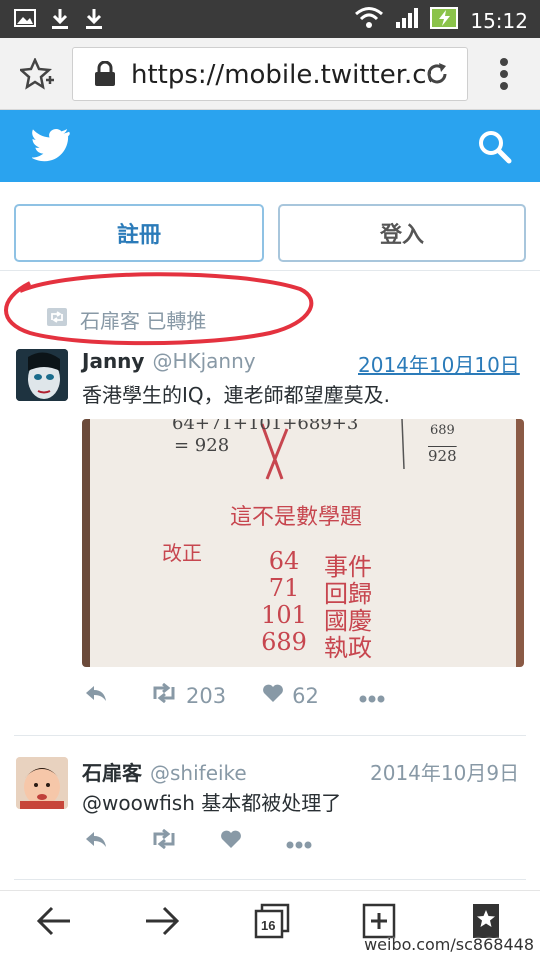 This screenshot has width=540, height=960. What do you see at coordinates (54, 923) in the screenshot?
I see `back-arrow-icon` at bounding box center [54, 923].